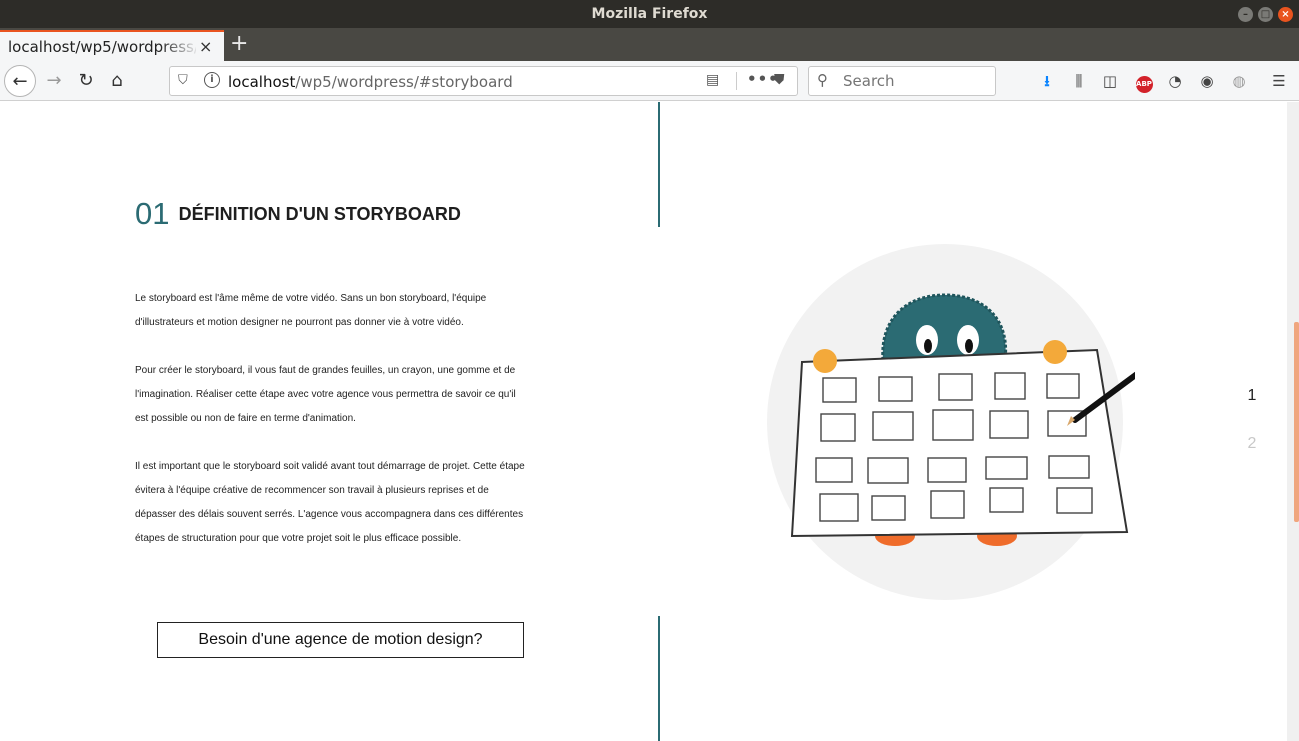  Describe the element at coordinates (1055, 352) in the screenshot. I see `monster-right-paw` at that location.